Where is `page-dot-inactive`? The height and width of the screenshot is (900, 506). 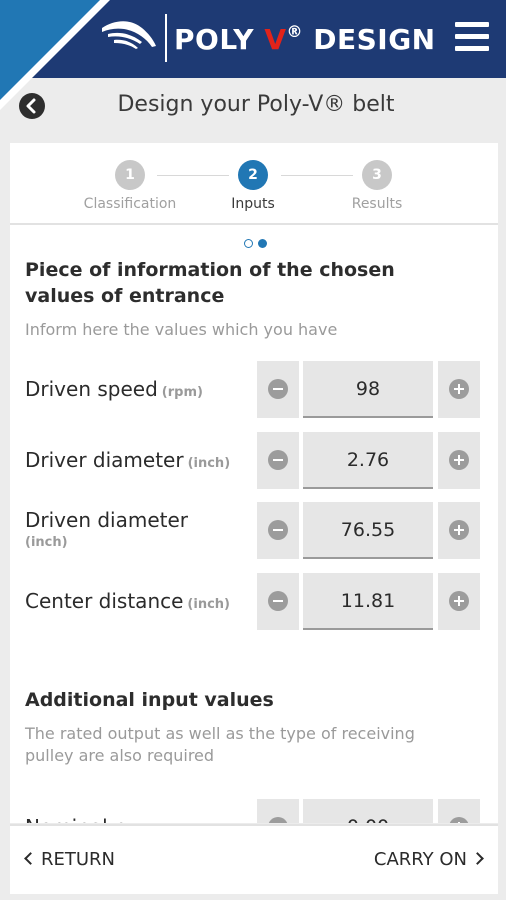
page-dot-inactive is located at coordinates (248, 243).